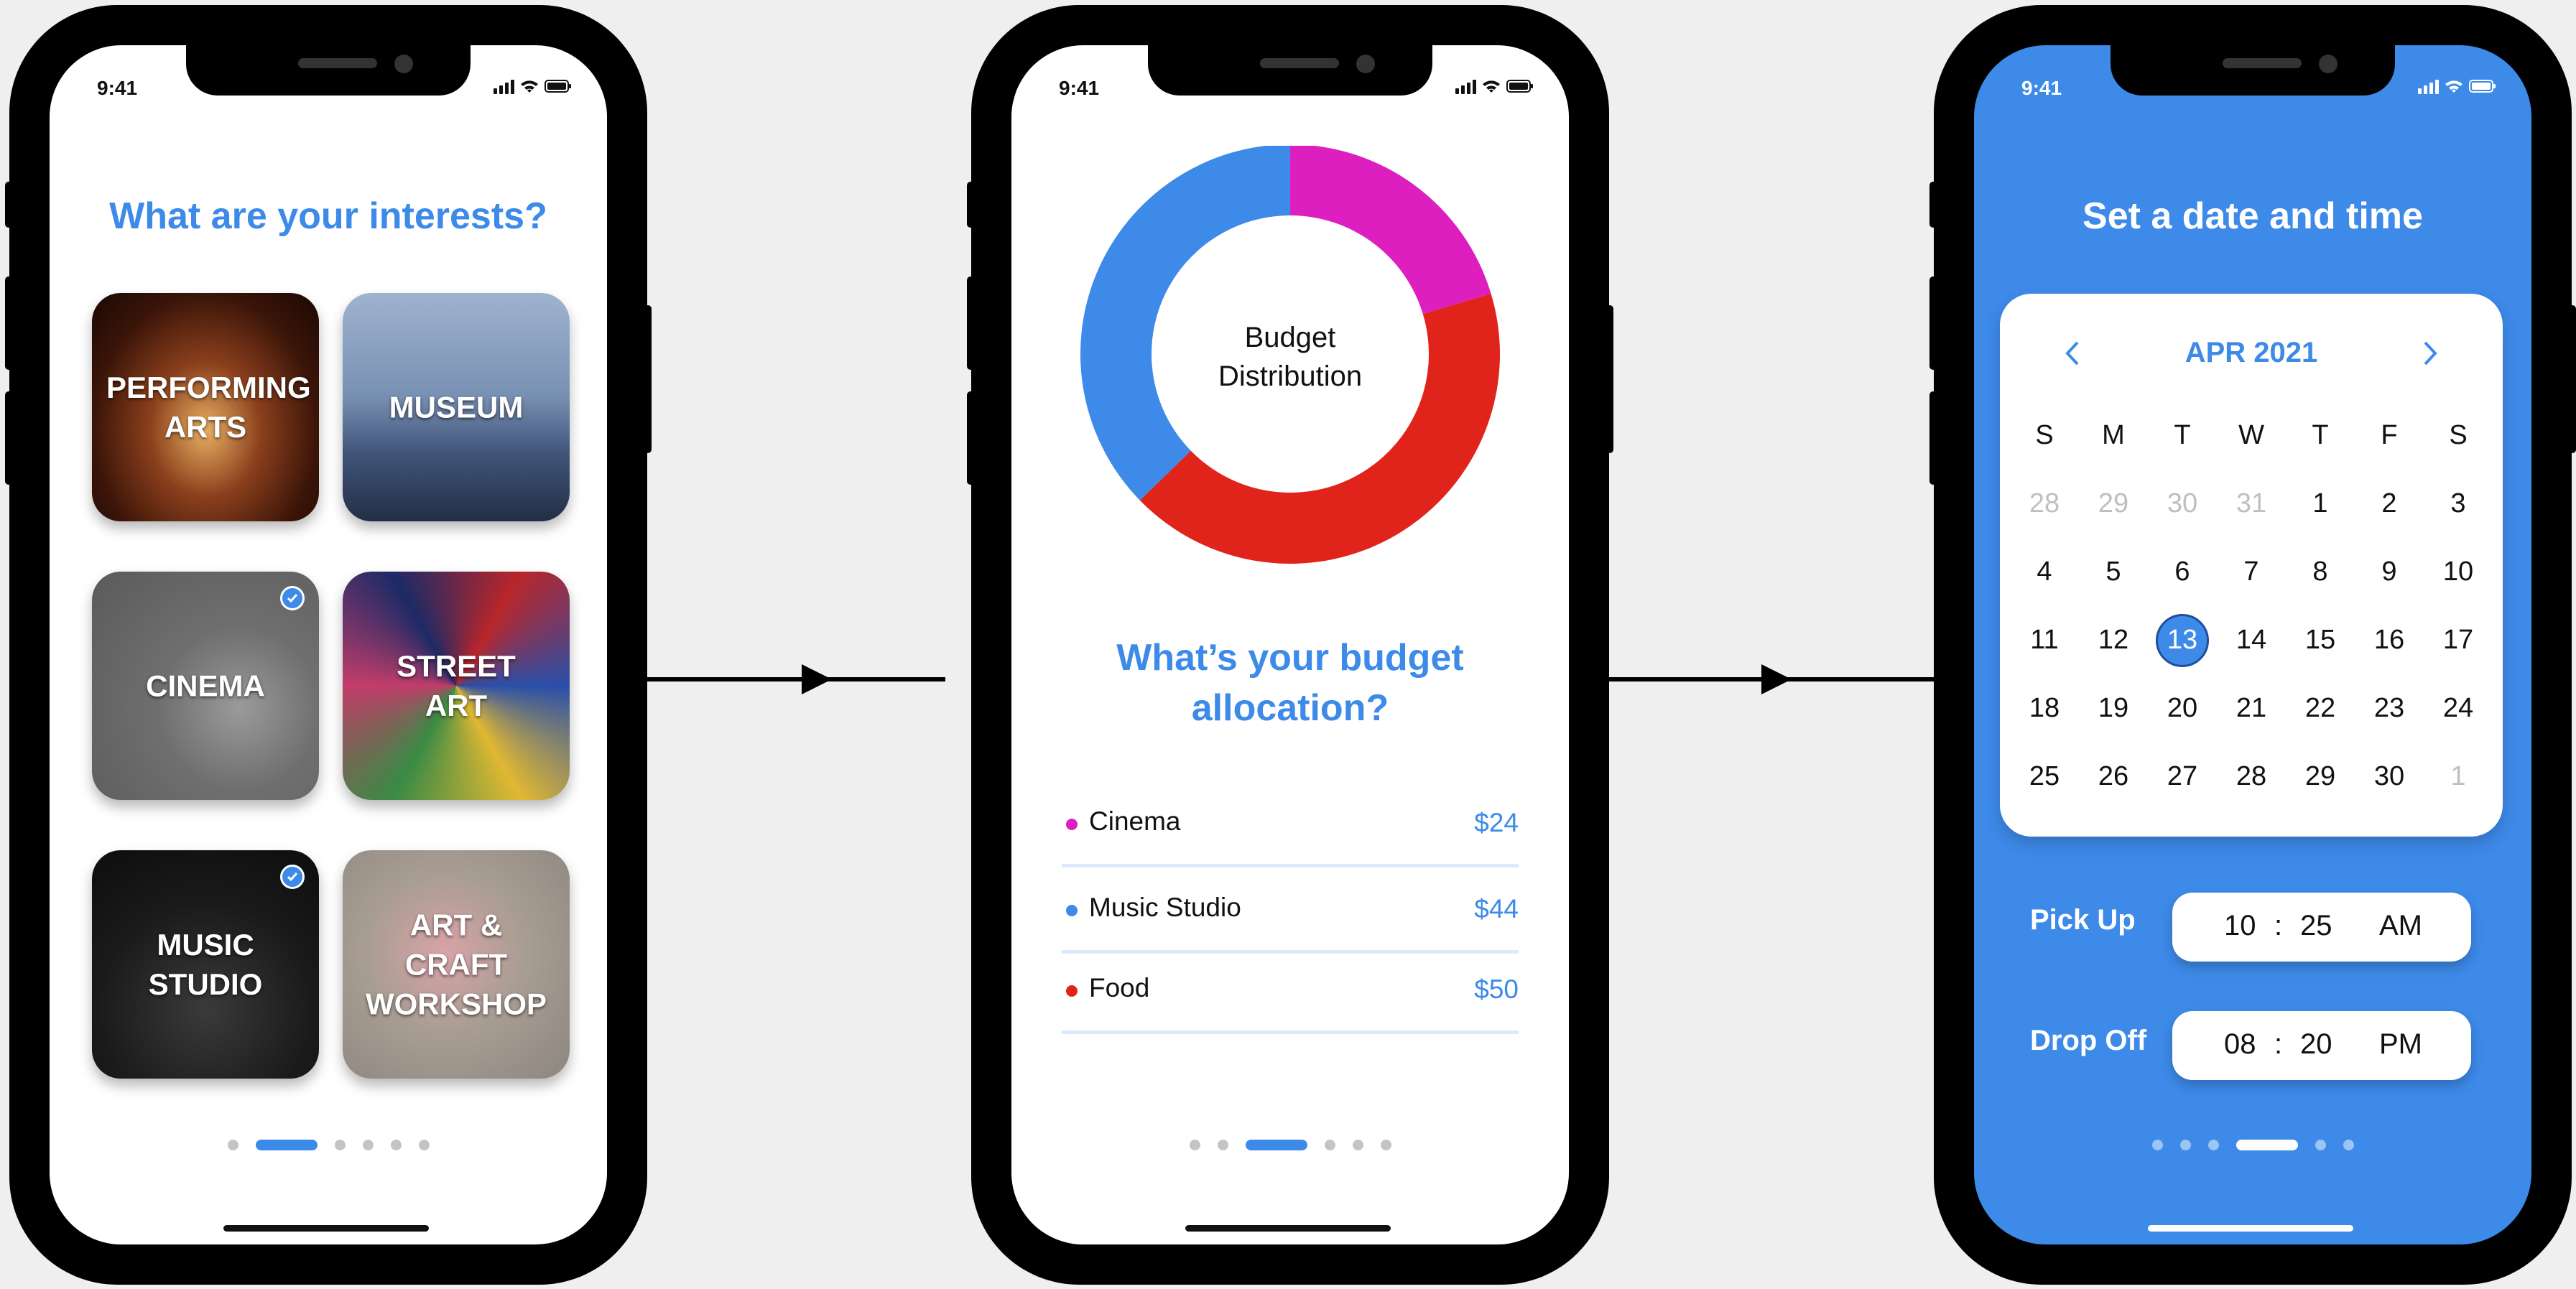 This screenshot has width=2576, height=1289. What do you see at coordinates (2113, 777) in the screenshot?
I see `calendar-day: 26` at bounding box center [2113, 777].